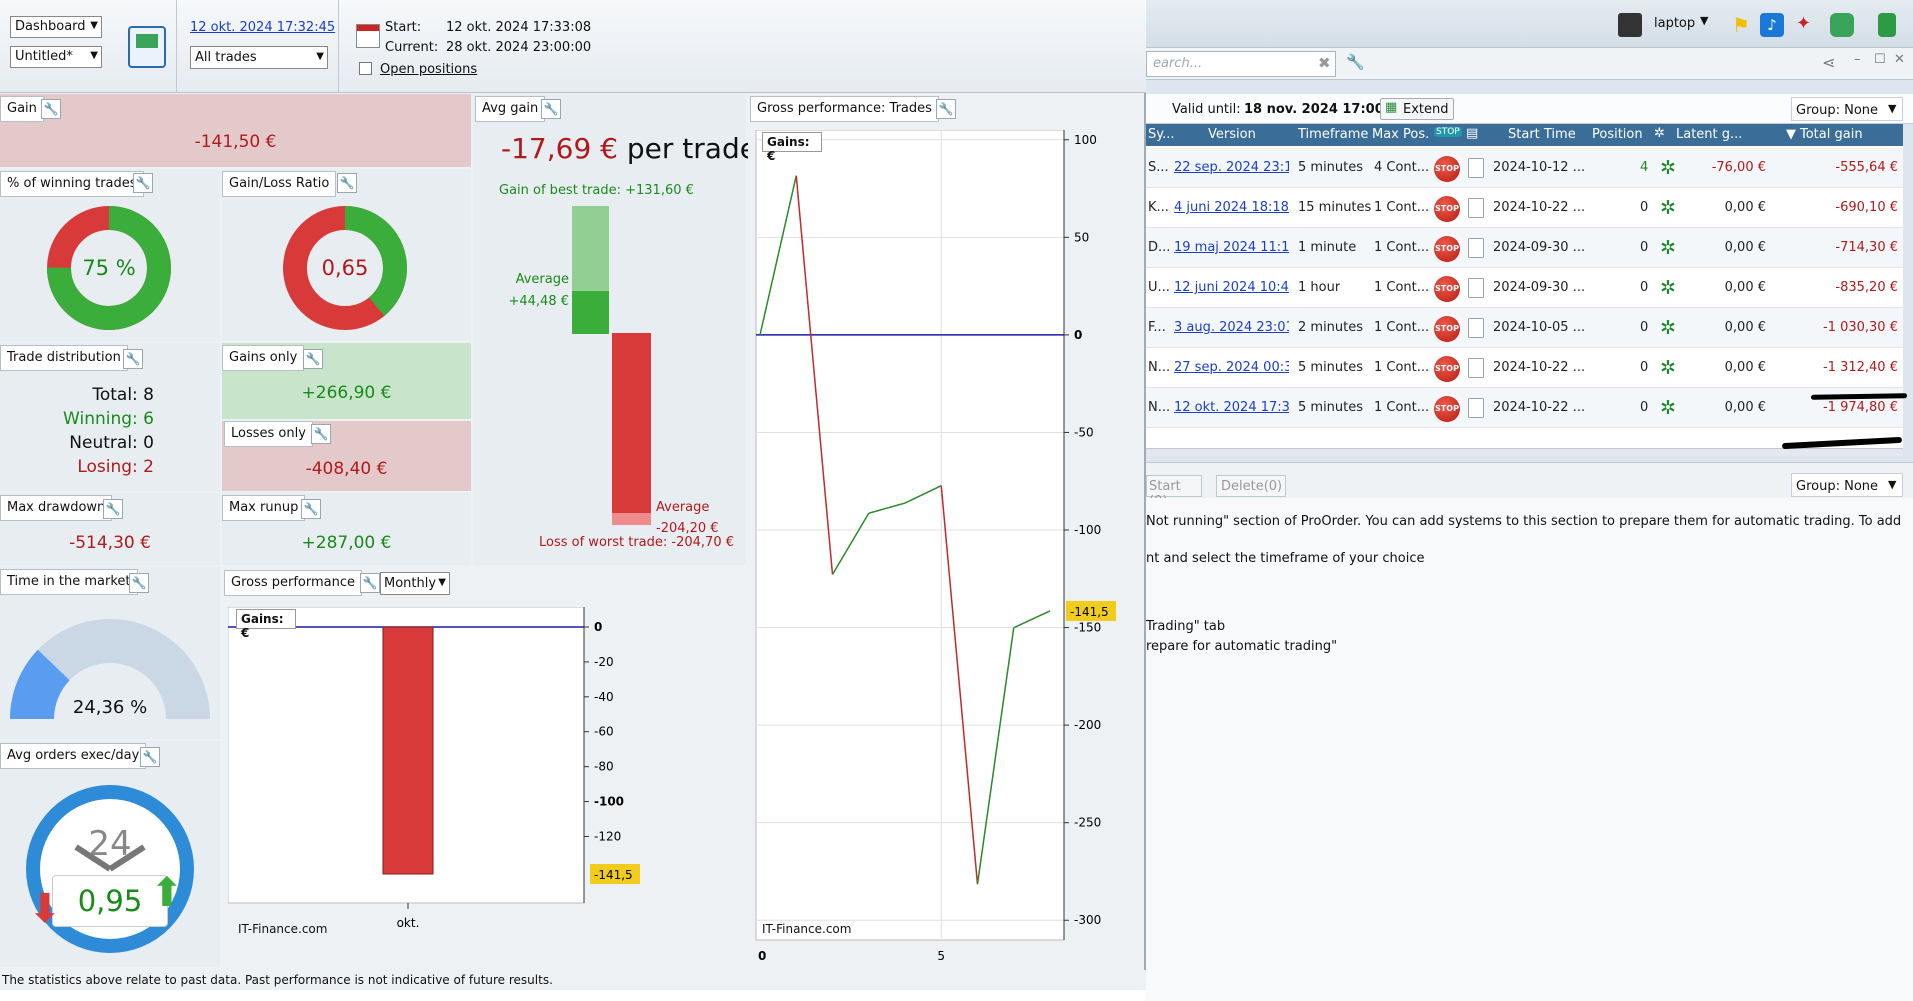  I want to click on cell-version: 19 maj 2024 11:18, so click(1231, 247).